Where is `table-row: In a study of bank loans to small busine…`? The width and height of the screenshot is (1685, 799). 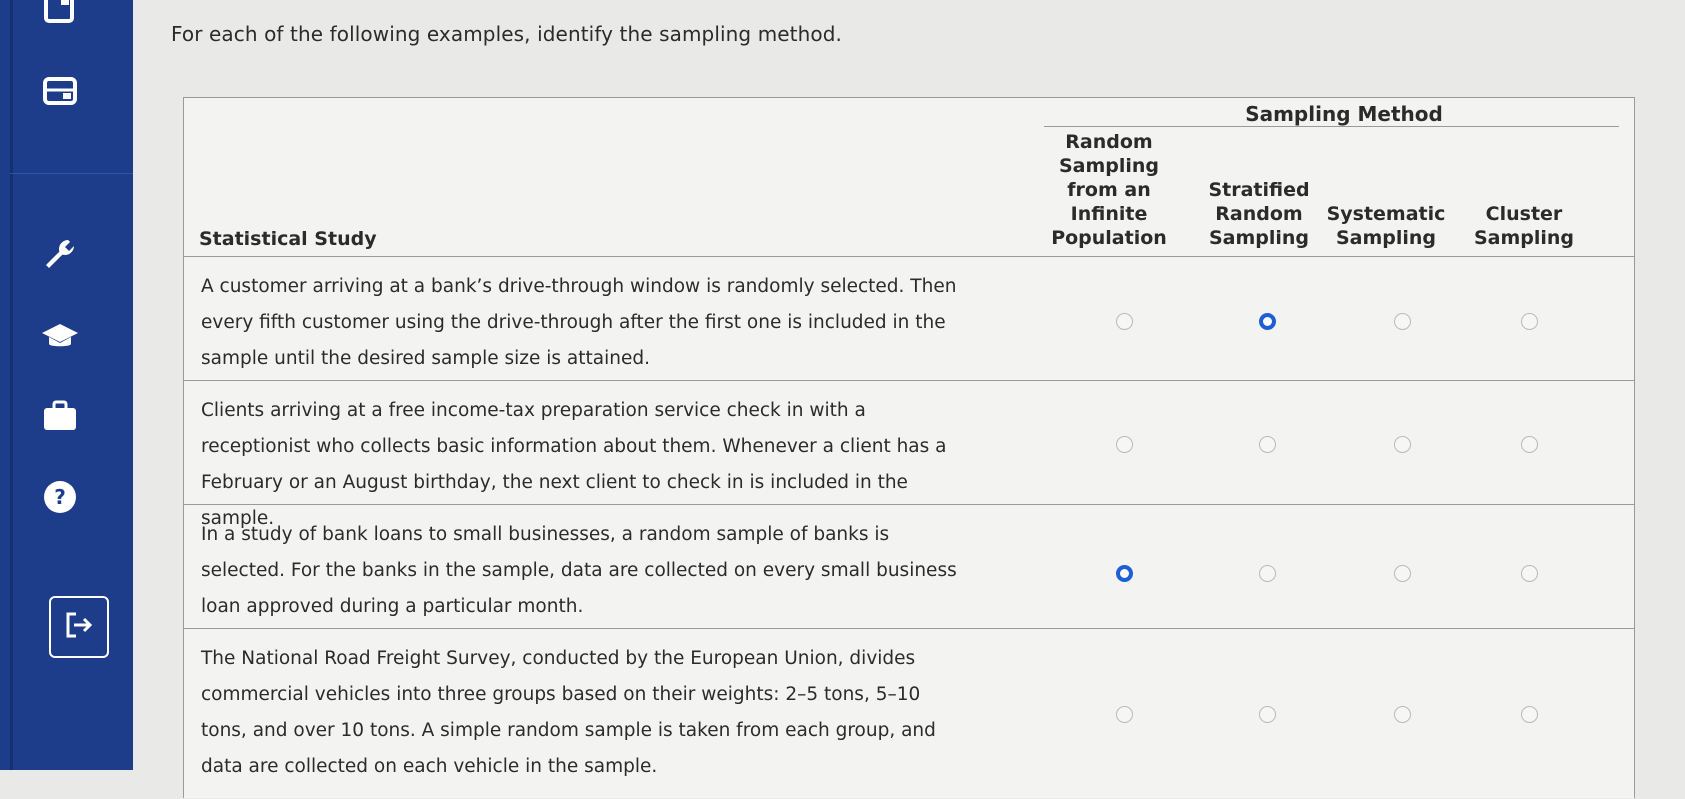
table-row: In a study of bank loans to small busine… is located at coordinates (909, 567).